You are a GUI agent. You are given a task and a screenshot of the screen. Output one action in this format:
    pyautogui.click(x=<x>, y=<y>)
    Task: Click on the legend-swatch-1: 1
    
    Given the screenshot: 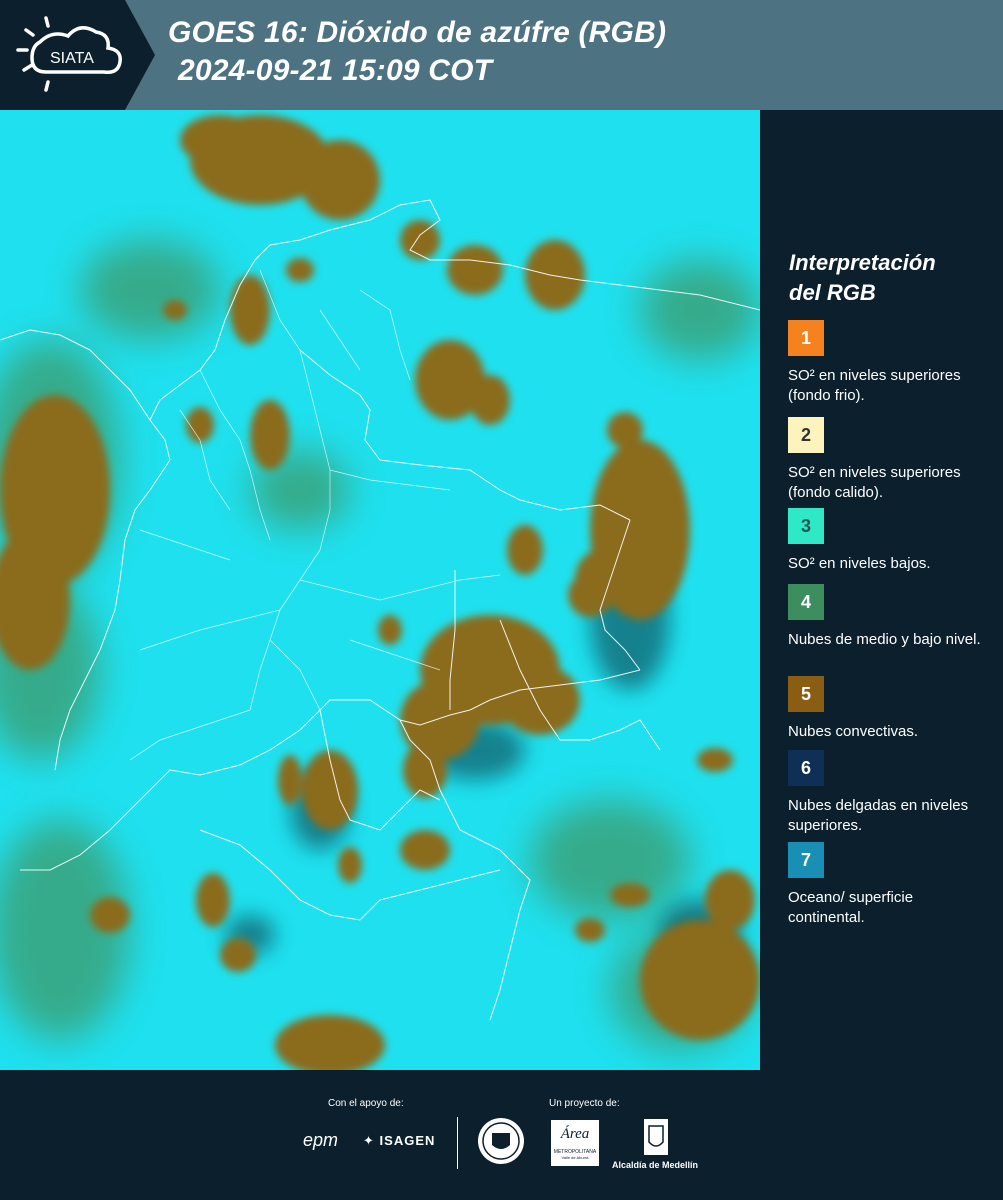 What is the action you would take?
    pyautogui.click(x=806, y=338)
    